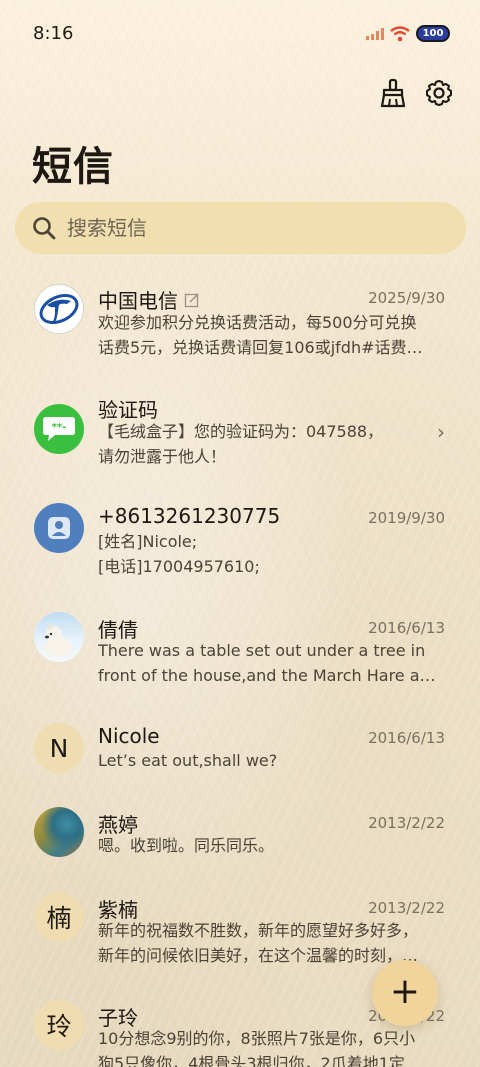  I want to click on message-preview: Let’s eat out,shall we?, so click(270, 760).